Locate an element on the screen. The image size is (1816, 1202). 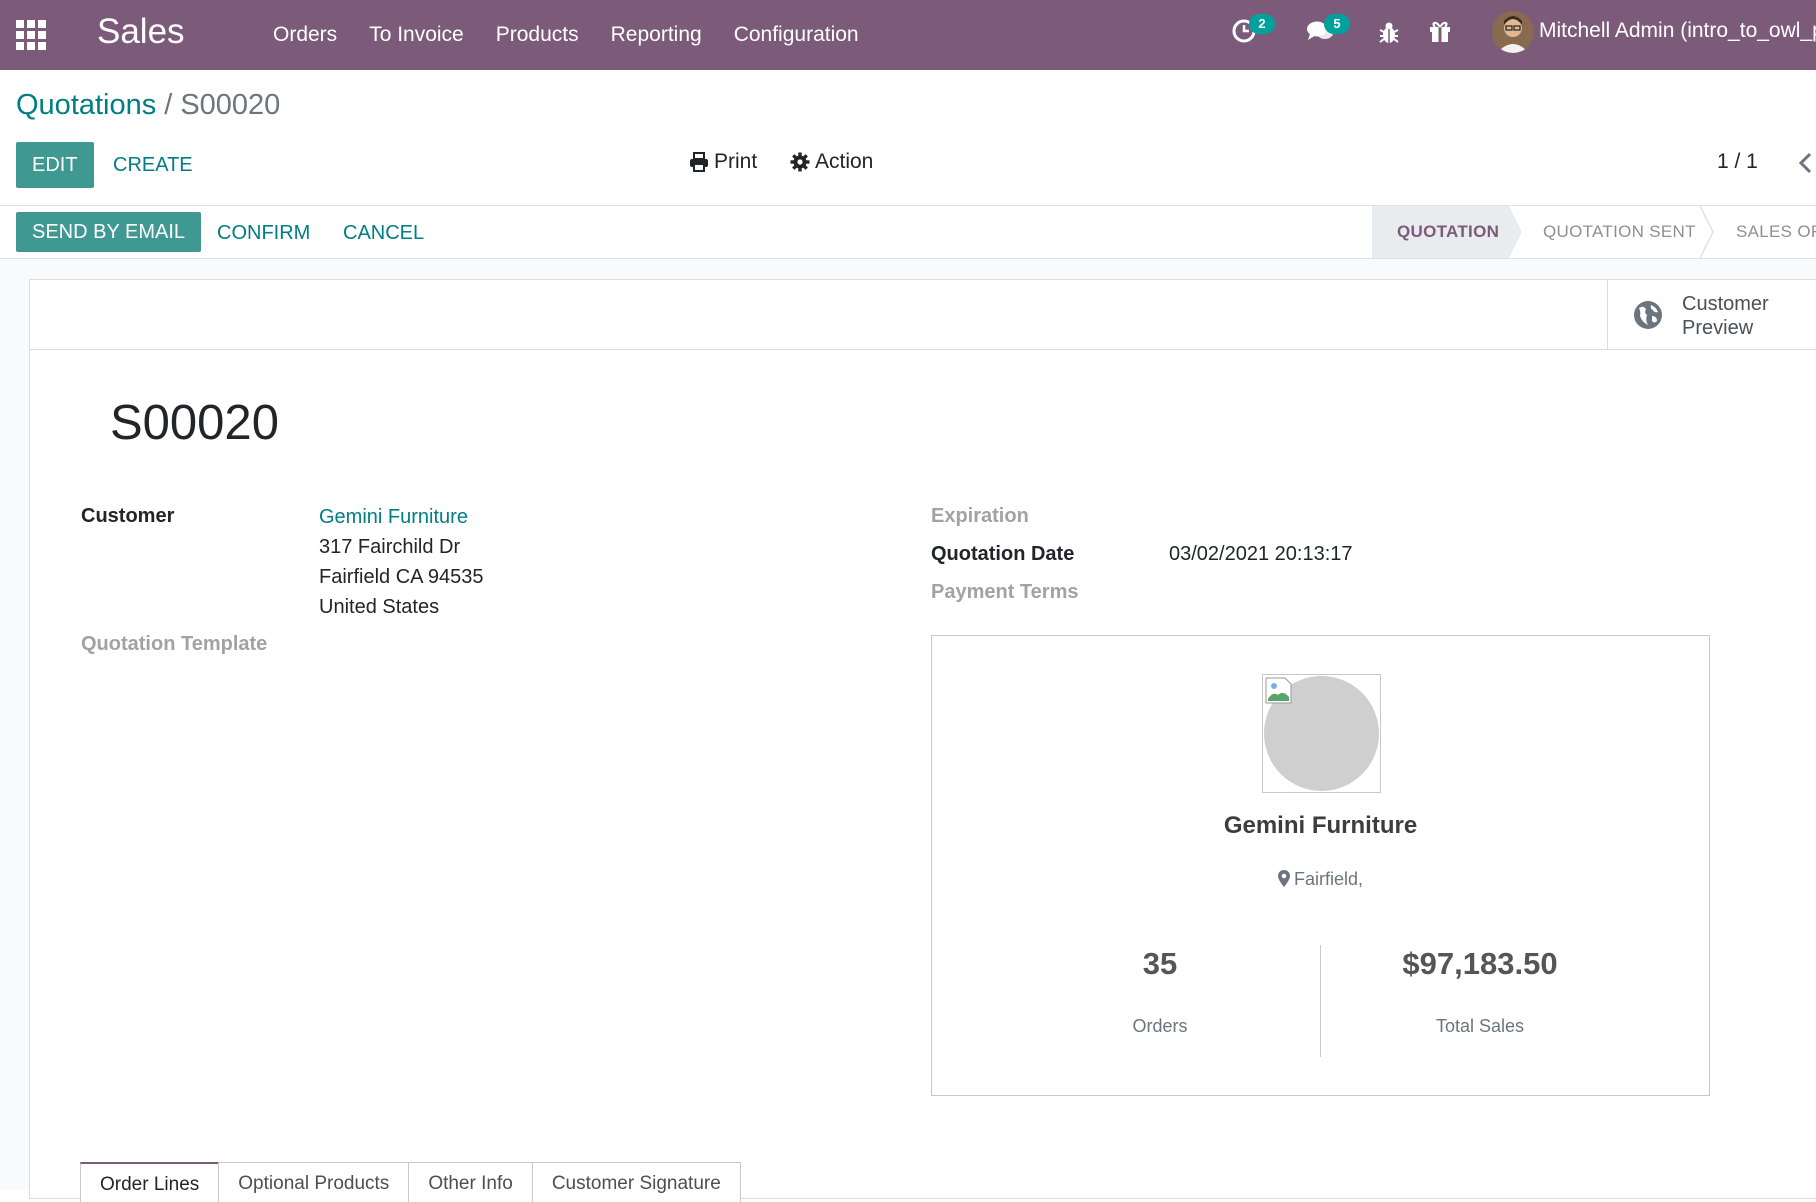
partner-avatar is located at coordinates (1321, 733).